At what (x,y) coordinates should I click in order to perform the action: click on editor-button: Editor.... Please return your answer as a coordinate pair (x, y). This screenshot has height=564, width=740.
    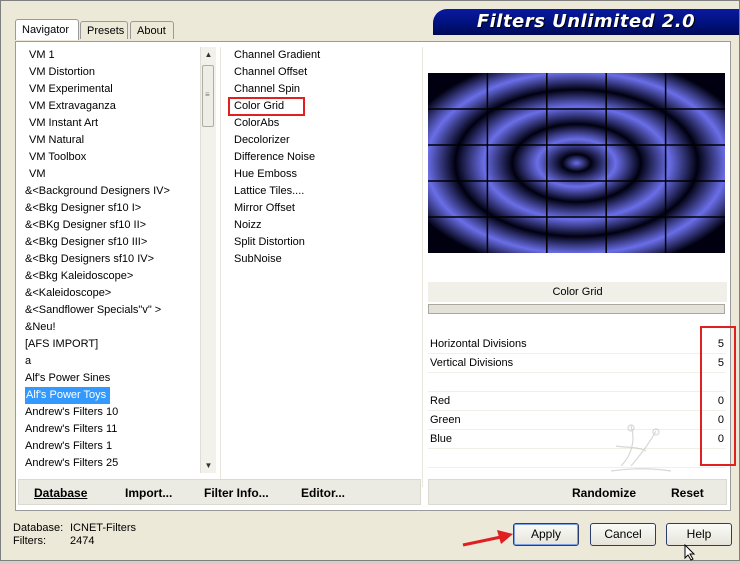
    Looking at the image, I should click on (323, 493).